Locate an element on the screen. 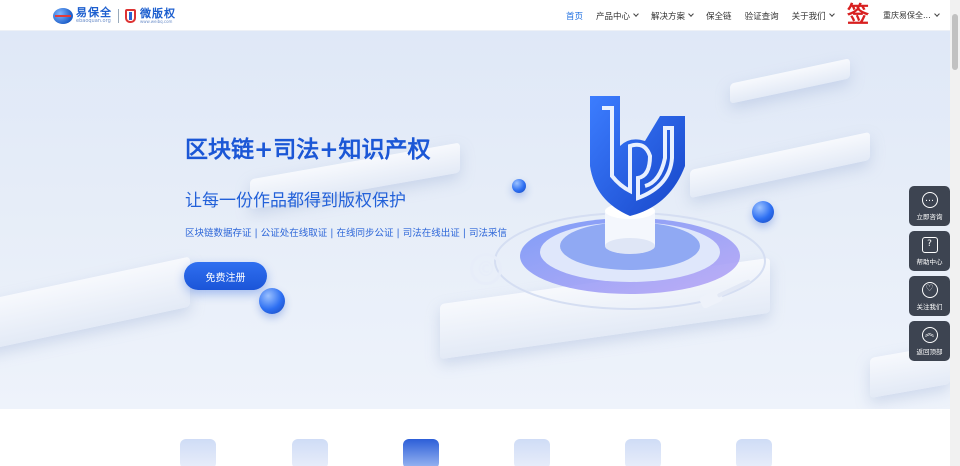 Image resolution: width=960 pixels, height=466 pixels. signature-icon: 签 is located at coordinates (858, 15).